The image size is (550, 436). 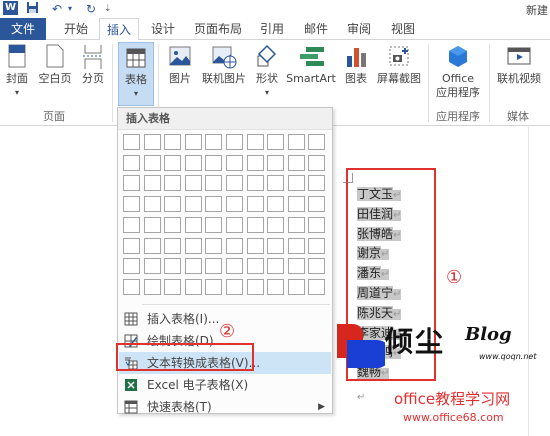 What do you see at coordinates (163, 29) in the screenshot?
I see `tab-design: 设计` at bounding box center [163, 29].